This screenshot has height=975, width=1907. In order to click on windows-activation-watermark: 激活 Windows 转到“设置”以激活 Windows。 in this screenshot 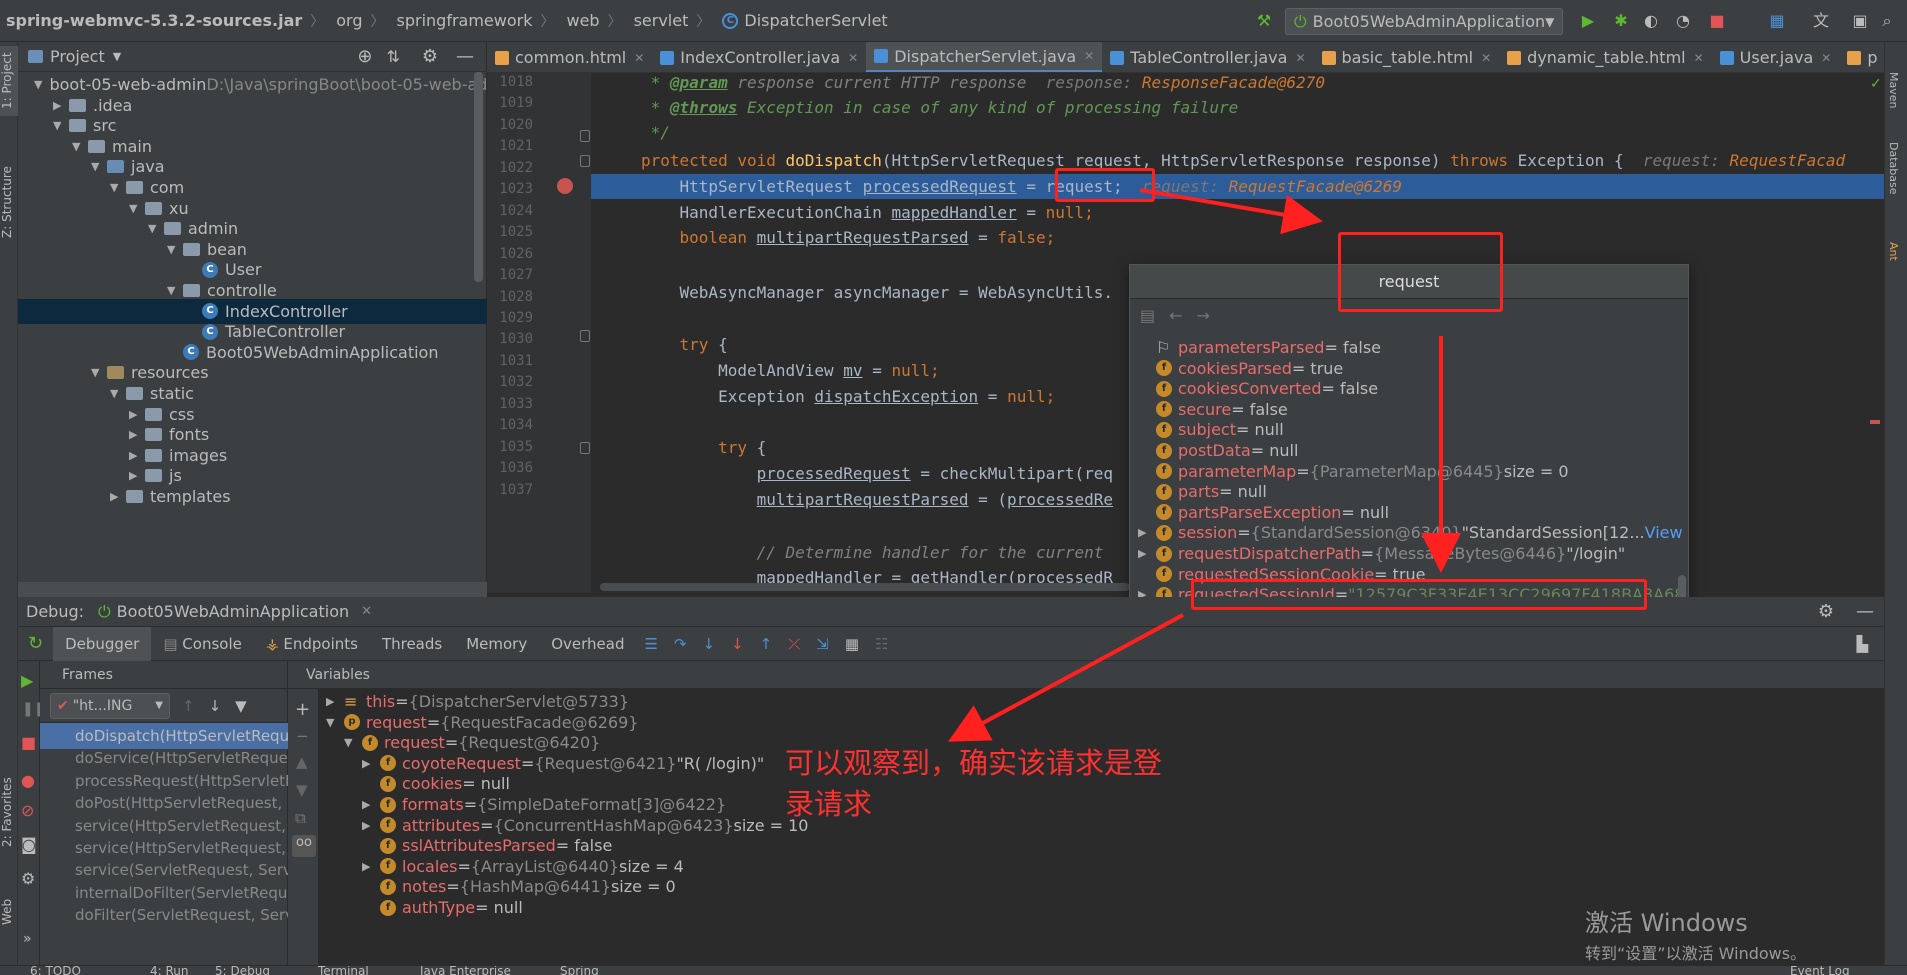, I will do `click(1695, 933)`.